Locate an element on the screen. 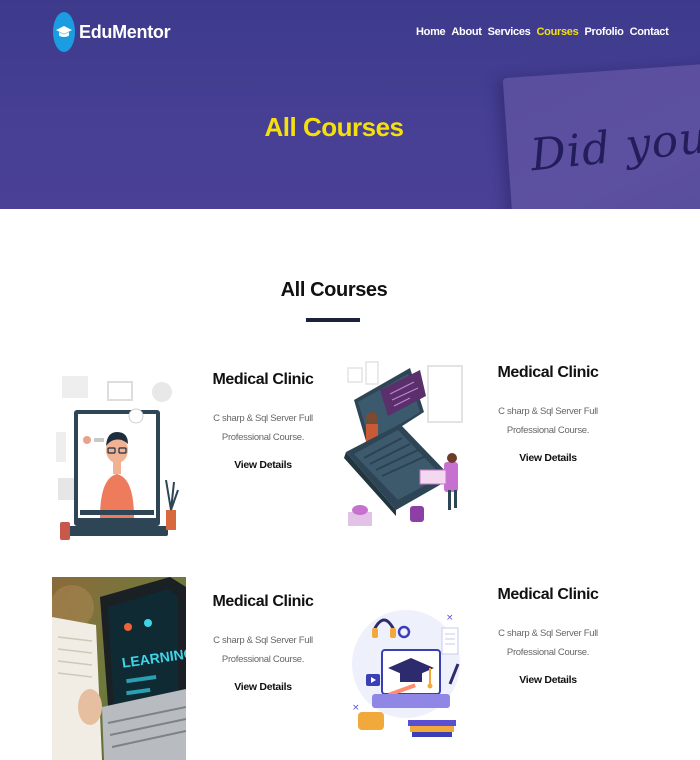 The image size is (700, 760). nav-contact: Contact is located at coordinates (649, 32).